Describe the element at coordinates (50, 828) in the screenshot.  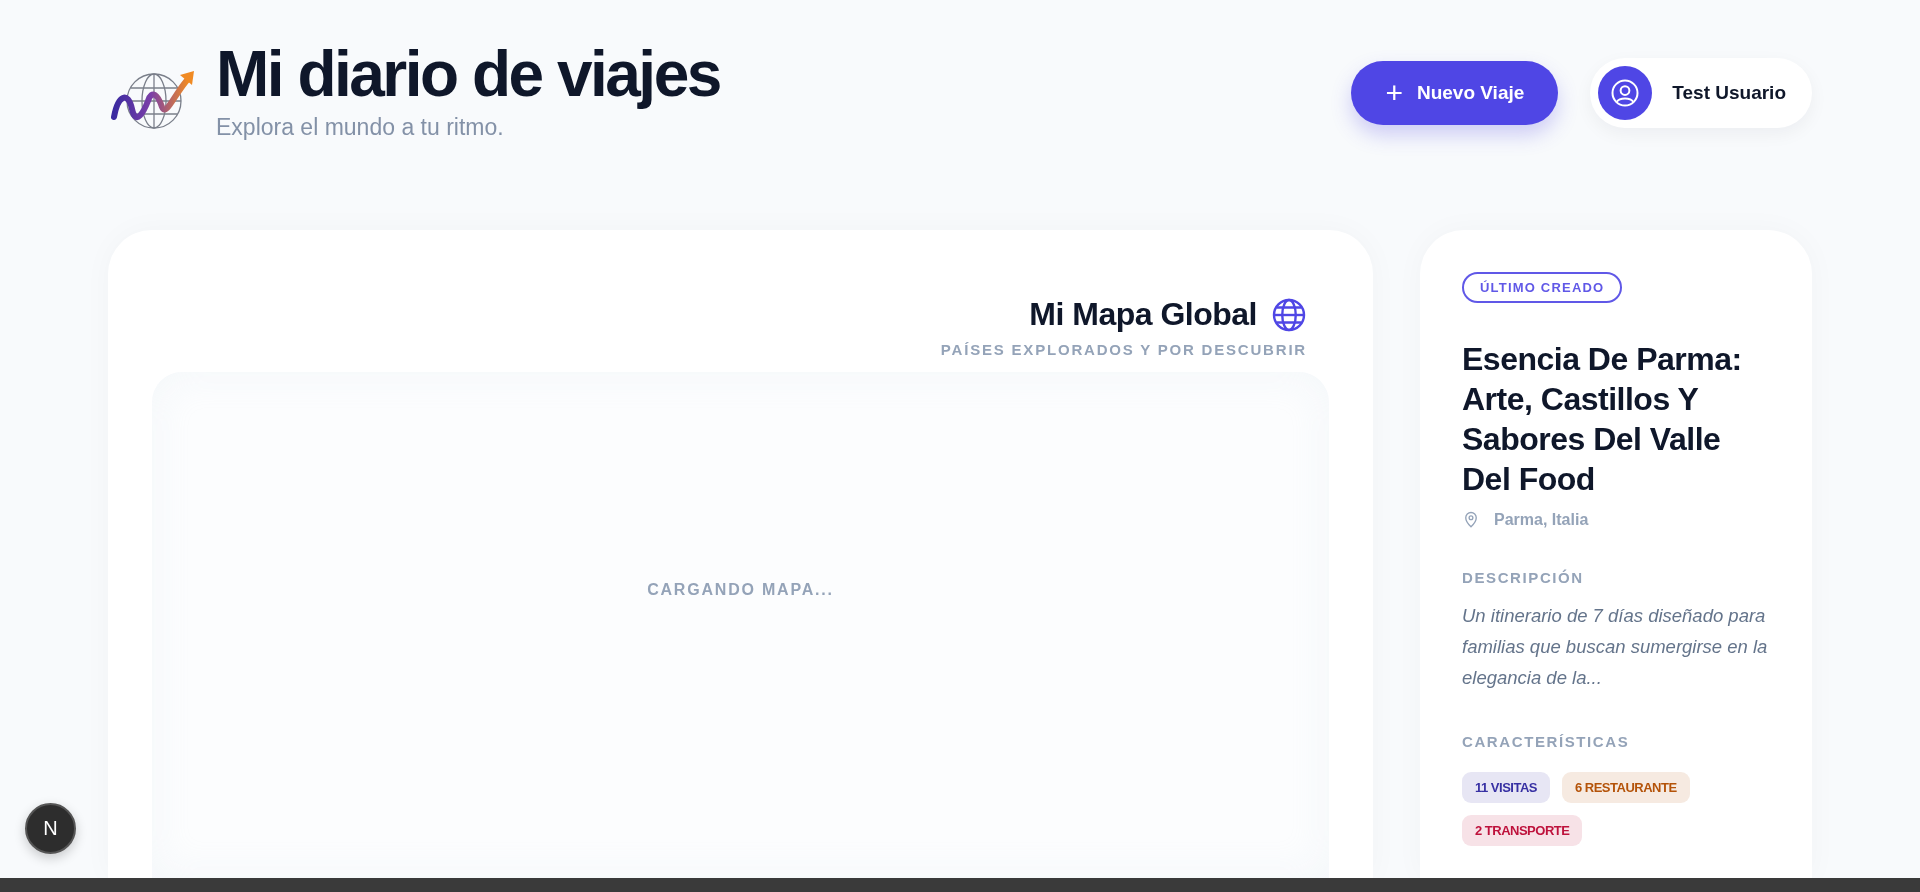
I see `dev-tools-button: N` at that location.